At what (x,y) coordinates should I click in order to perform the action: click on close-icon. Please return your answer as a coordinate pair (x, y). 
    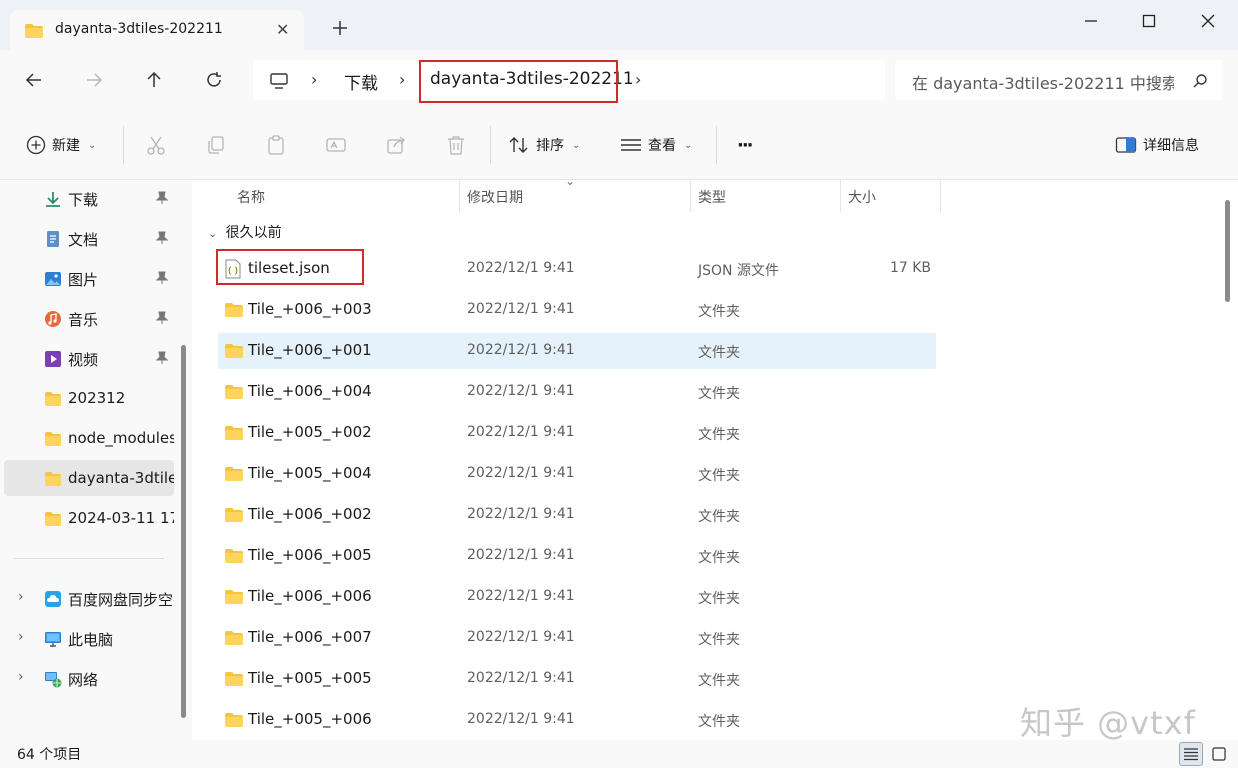
    Looking at the image, I should click on (1208, 21).